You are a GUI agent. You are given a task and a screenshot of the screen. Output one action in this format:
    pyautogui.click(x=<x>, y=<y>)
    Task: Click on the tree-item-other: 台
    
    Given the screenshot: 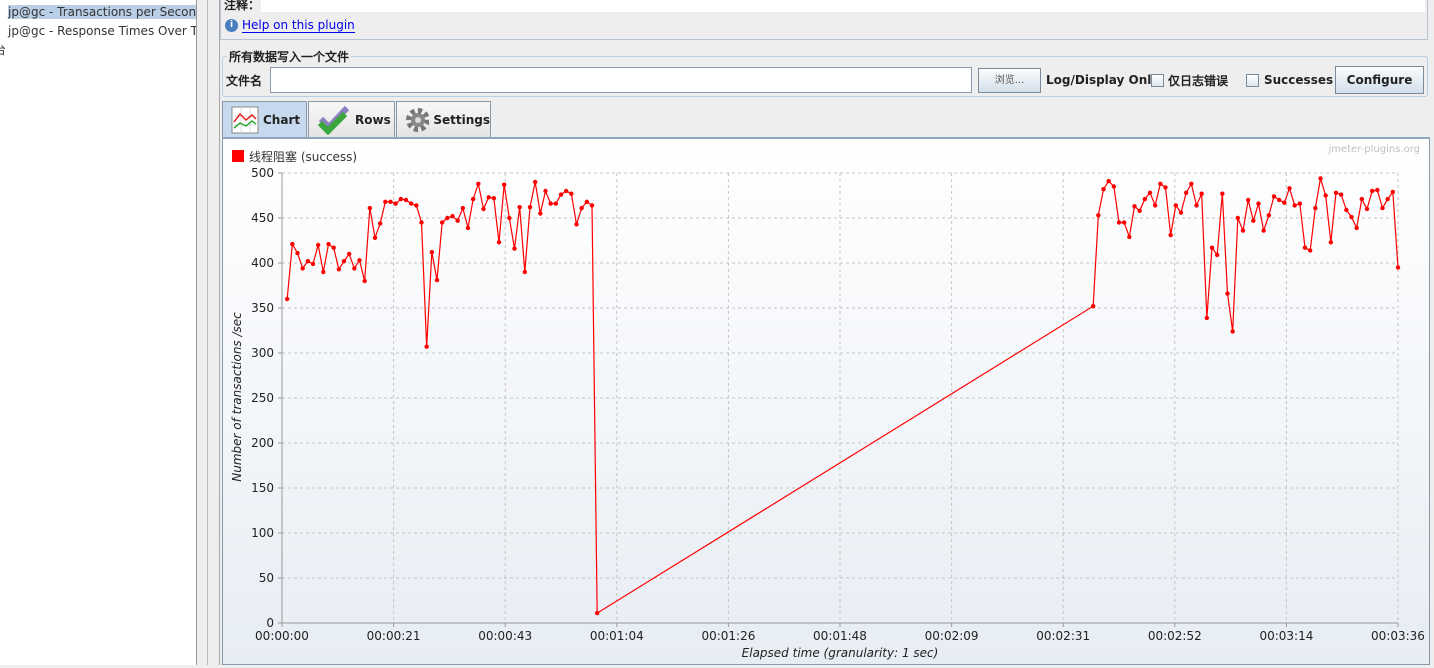 What is the action you would take?
    pyautogui.click(x=95, y=50)
    